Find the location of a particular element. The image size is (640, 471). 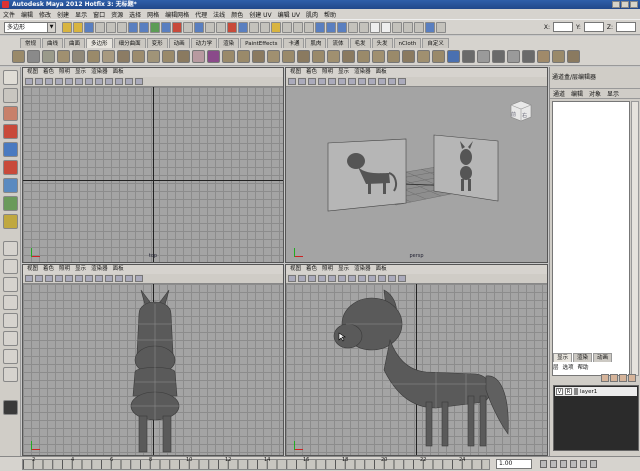

shelf-tab-hair: 头发 is located at coordinates (382, 43).